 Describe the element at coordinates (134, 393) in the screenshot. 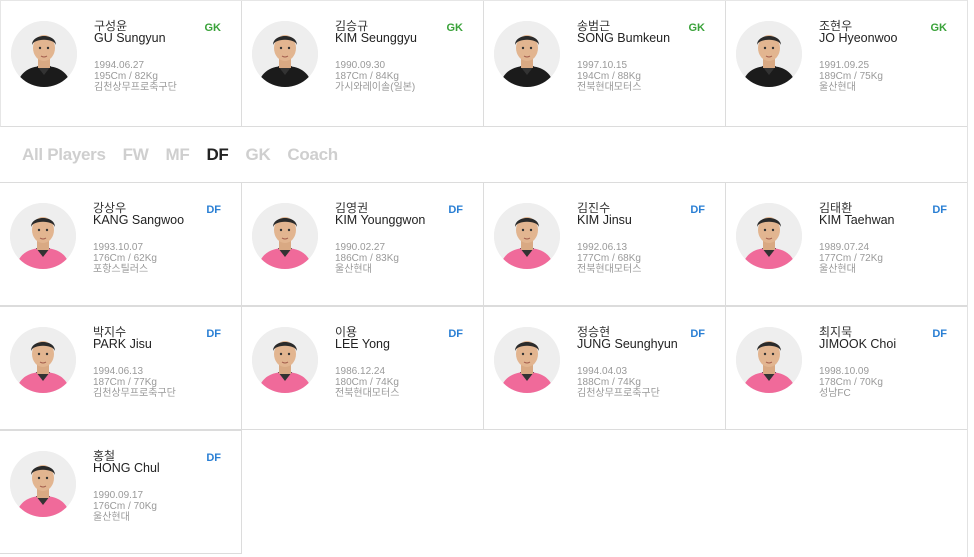

I see `club-name: 김천상무프로축구단` at that location.